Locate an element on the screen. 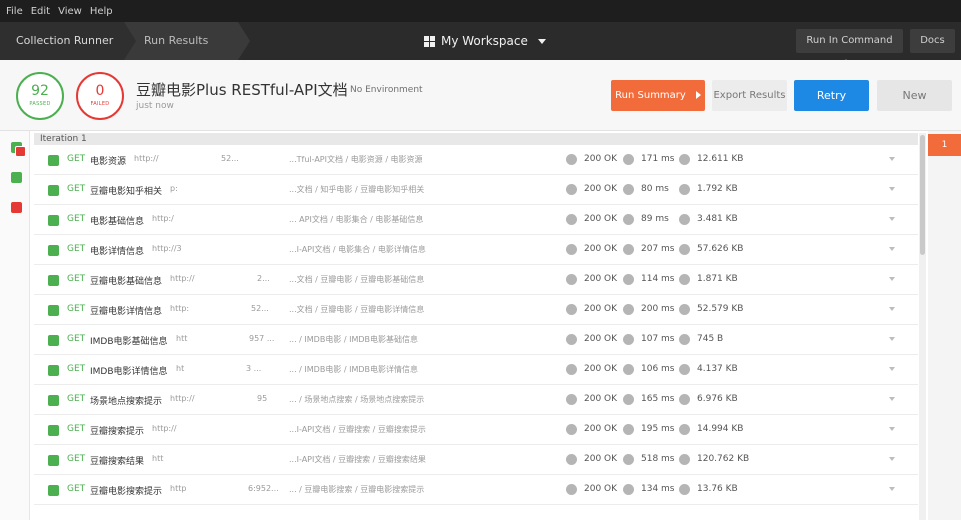  workspace-switcher: My Workspace is located at coordinates (485, 41).